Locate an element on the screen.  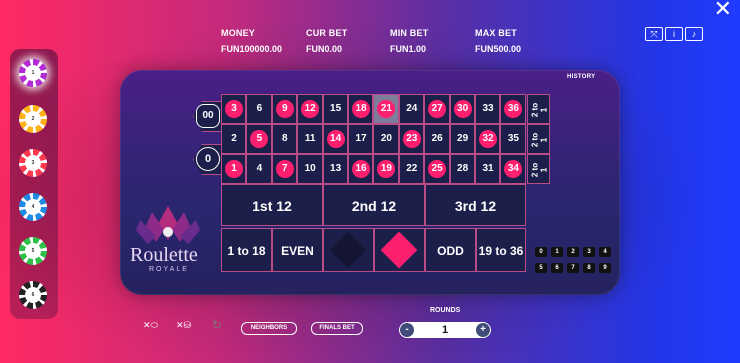
rounds-plus-button: + is located at coordinates (483, 330).